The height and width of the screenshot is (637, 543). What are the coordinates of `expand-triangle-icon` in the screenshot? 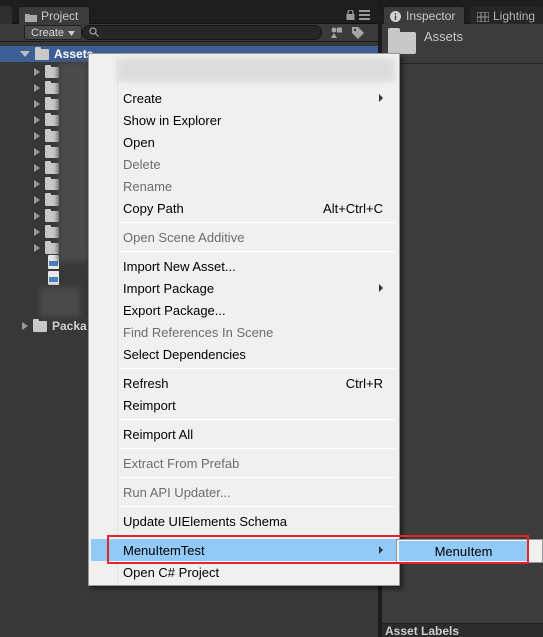 It's located at (25, 54).